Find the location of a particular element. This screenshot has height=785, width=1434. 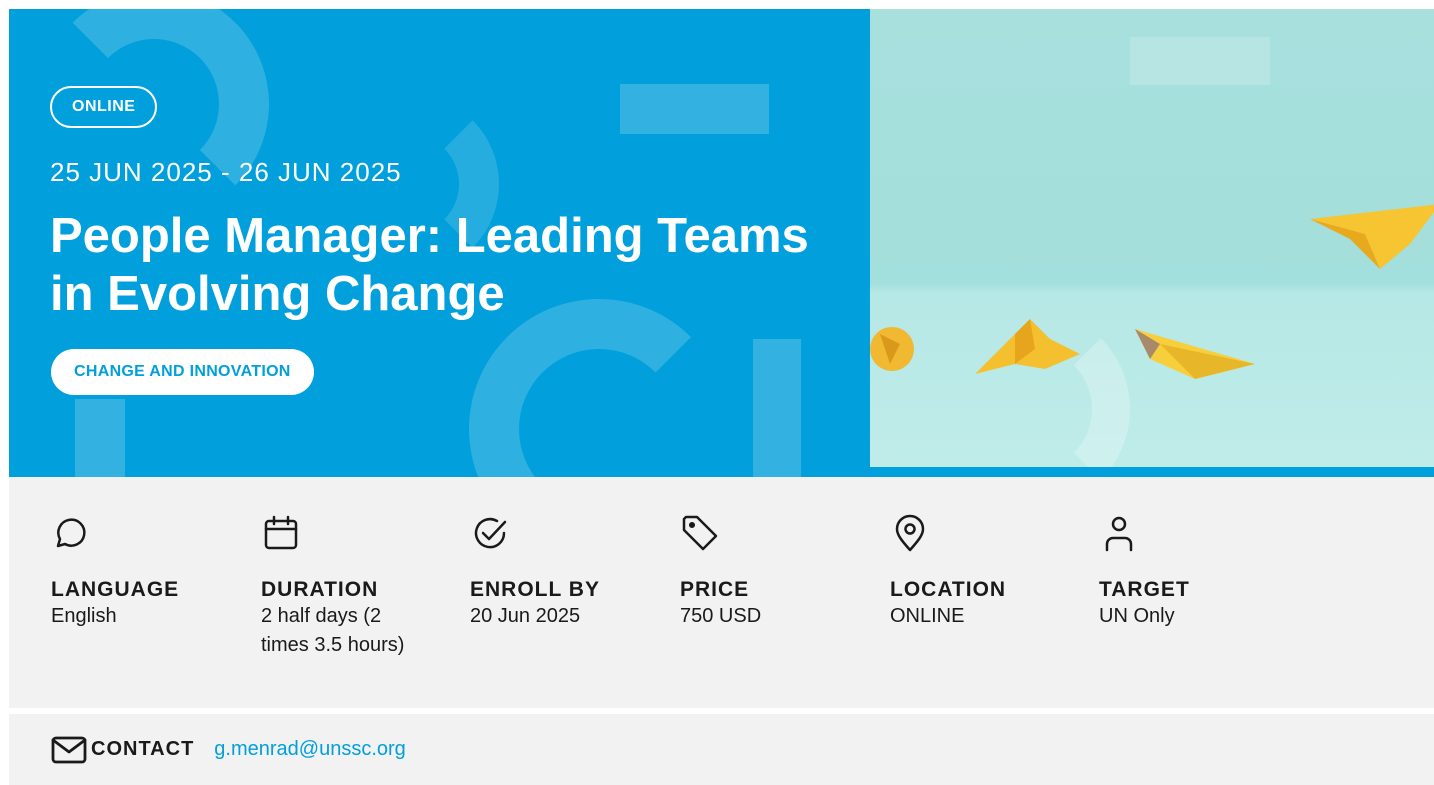

detail-value: 750 USD is located at coordinates (721, 616).